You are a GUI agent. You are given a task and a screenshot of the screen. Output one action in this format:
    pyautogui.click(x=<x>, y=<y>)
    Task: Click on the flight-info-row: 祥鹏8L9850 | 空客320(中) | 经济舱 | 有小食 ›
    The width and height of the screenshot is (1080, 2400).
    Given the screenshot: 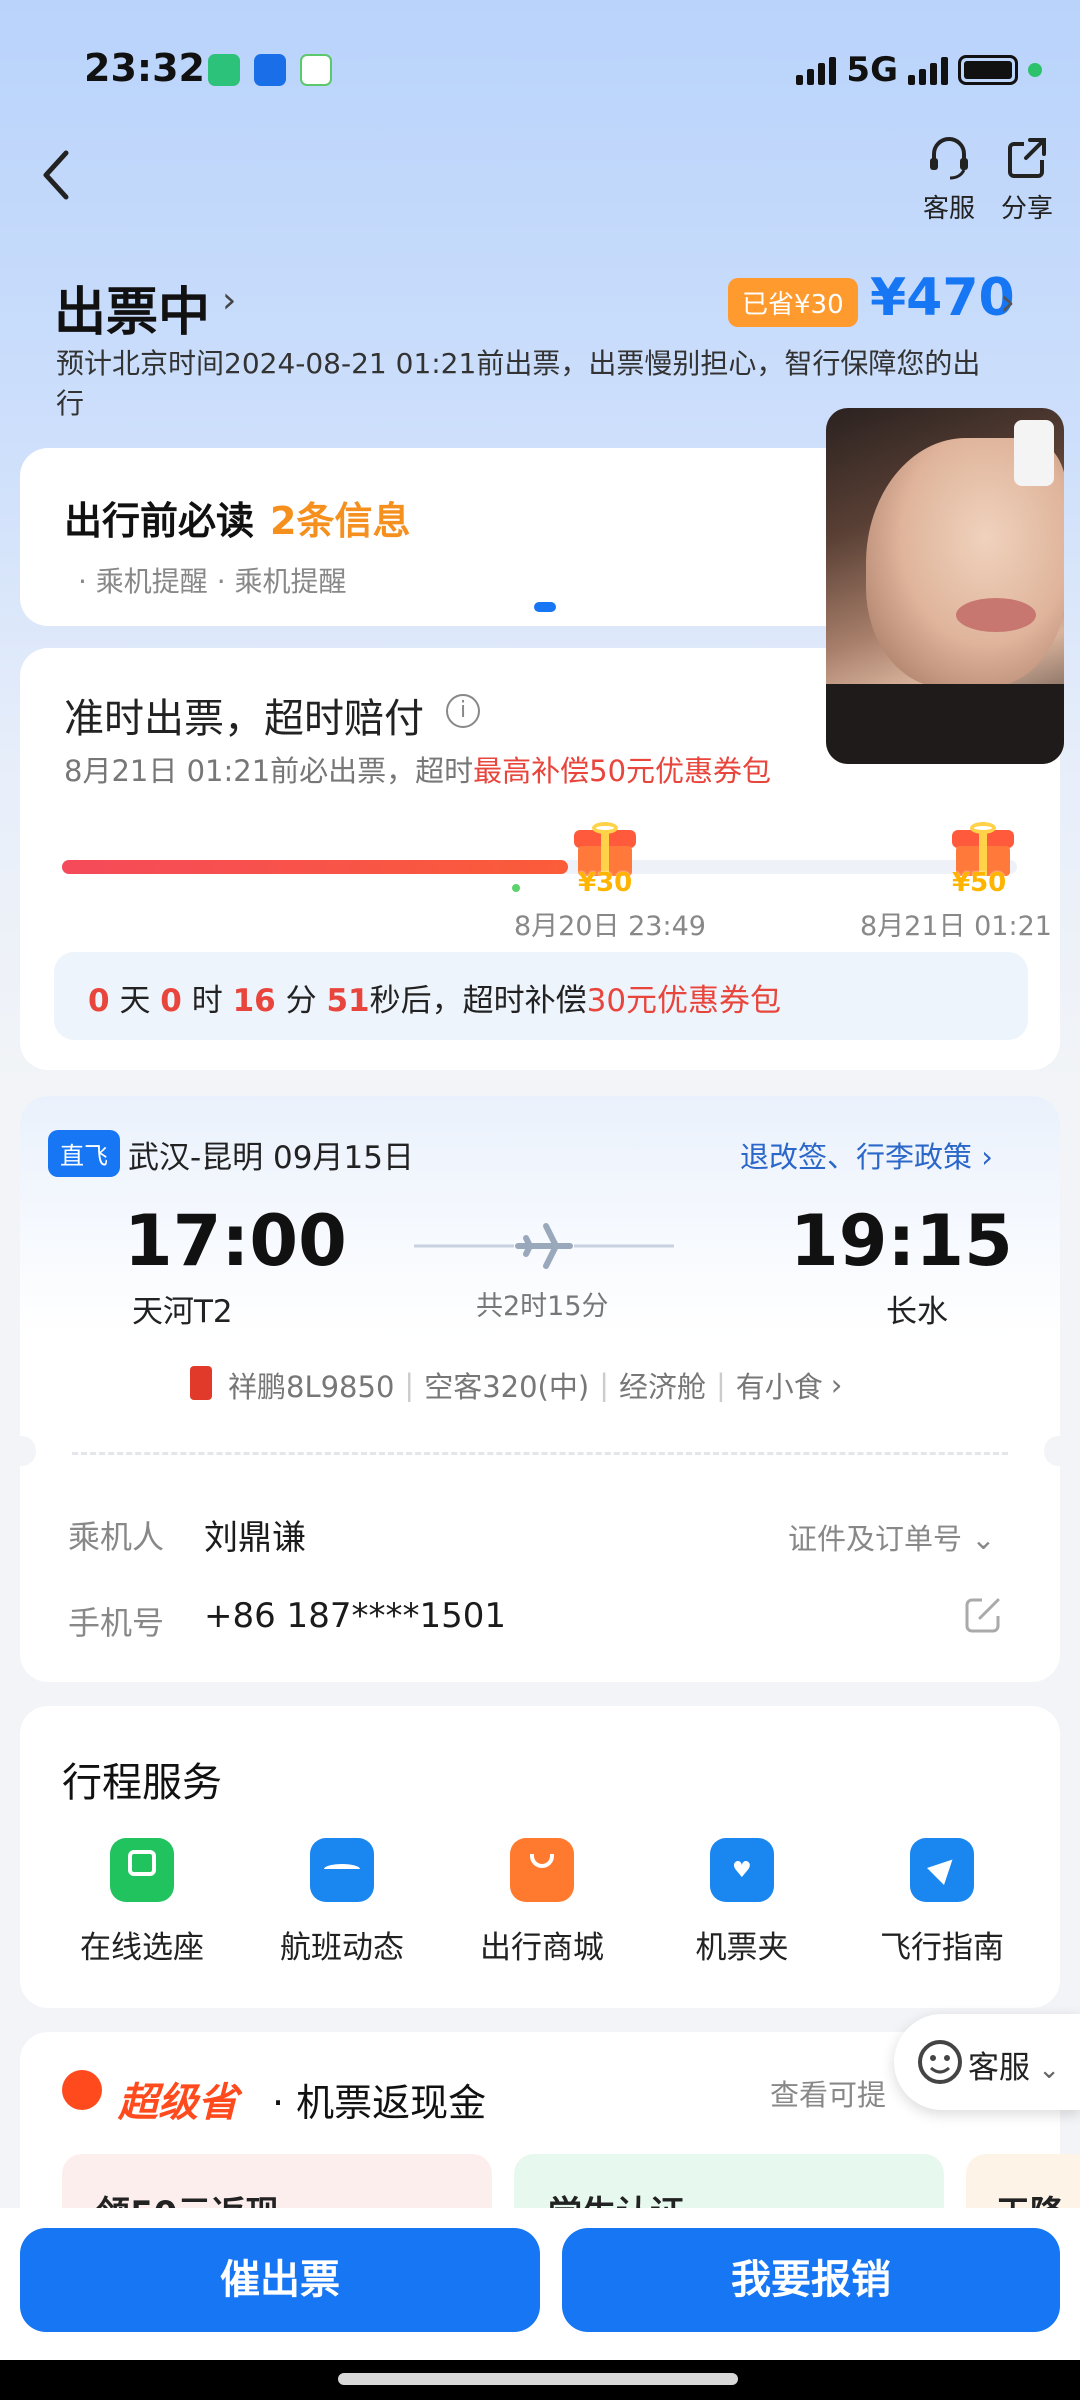 What is the action you would take?
    pyautogui.click(x=535, y=1385)
    